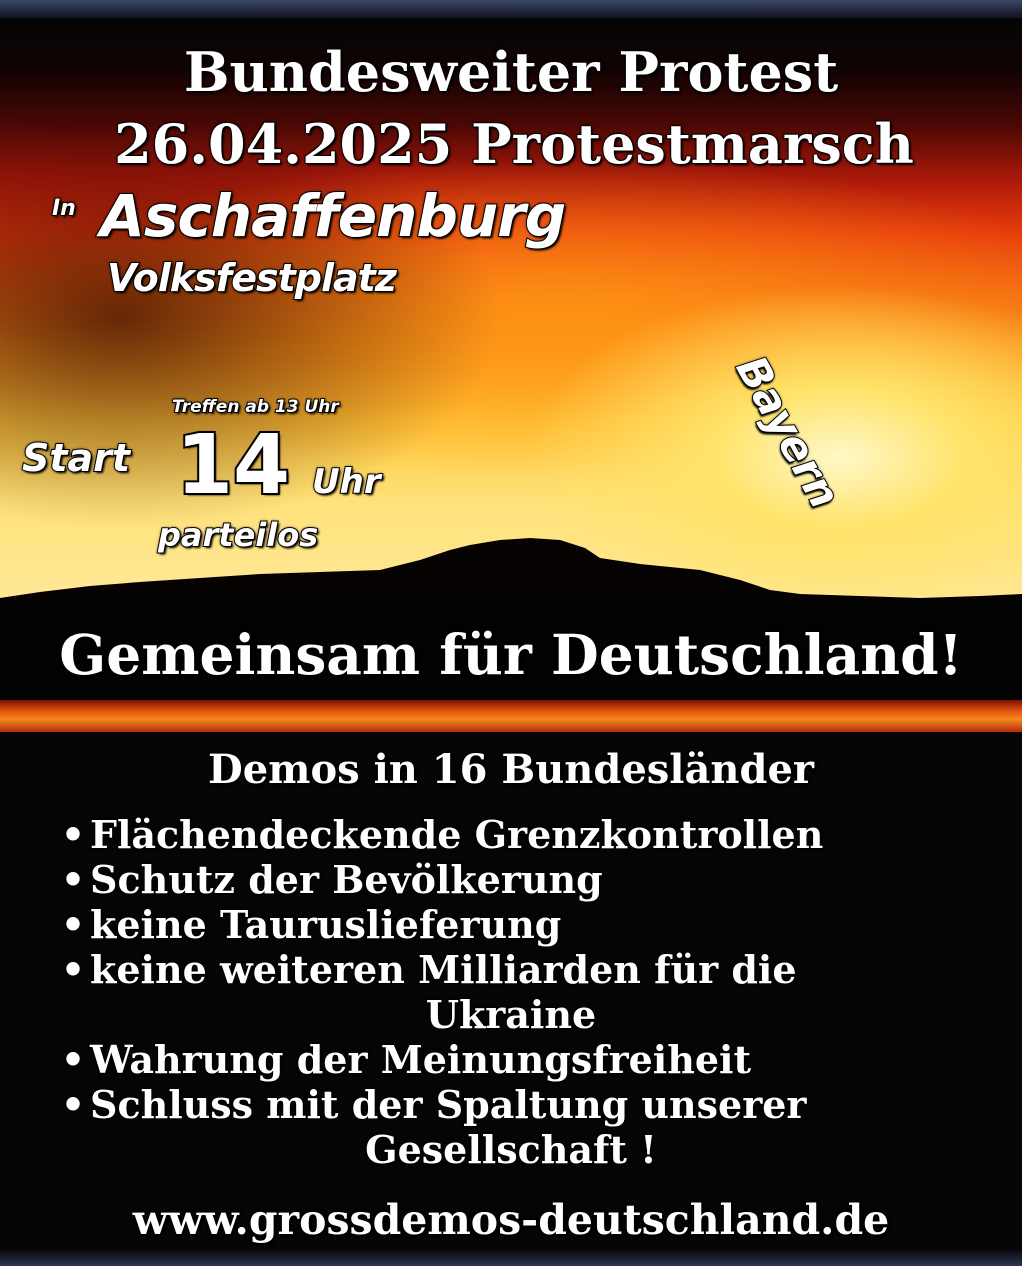 The width and height of the screenshot is (1022, 1266). I want to click on slogan-text: Gemeinsam für Deutschland!, so click(510, 654).